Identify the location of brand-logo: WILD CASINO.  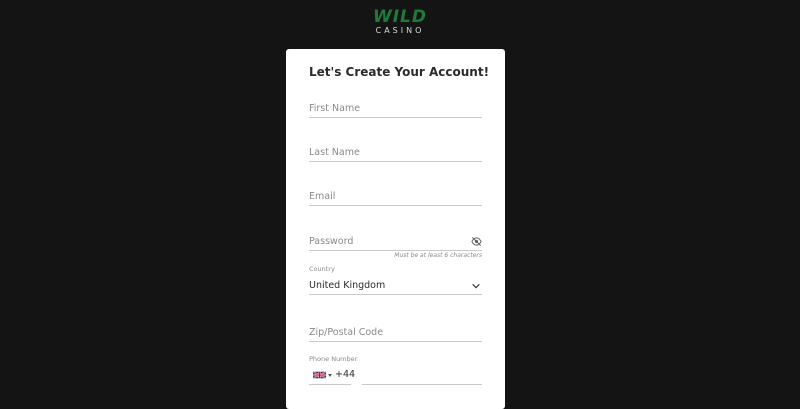
(400, 22).